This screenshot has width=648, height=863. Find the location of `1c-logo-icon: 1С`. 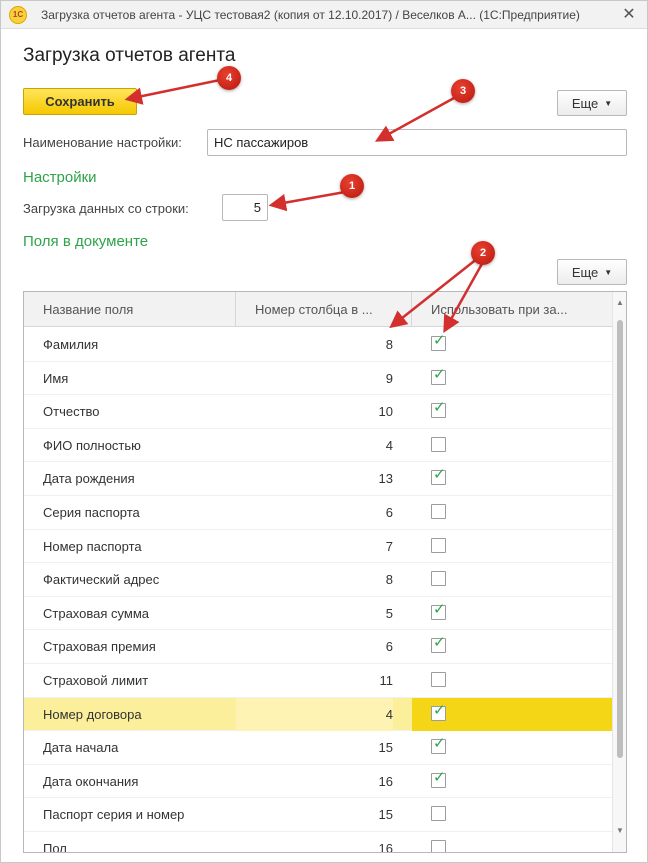

1c-logo-icon: 1С is located at coordinates (18, 14).